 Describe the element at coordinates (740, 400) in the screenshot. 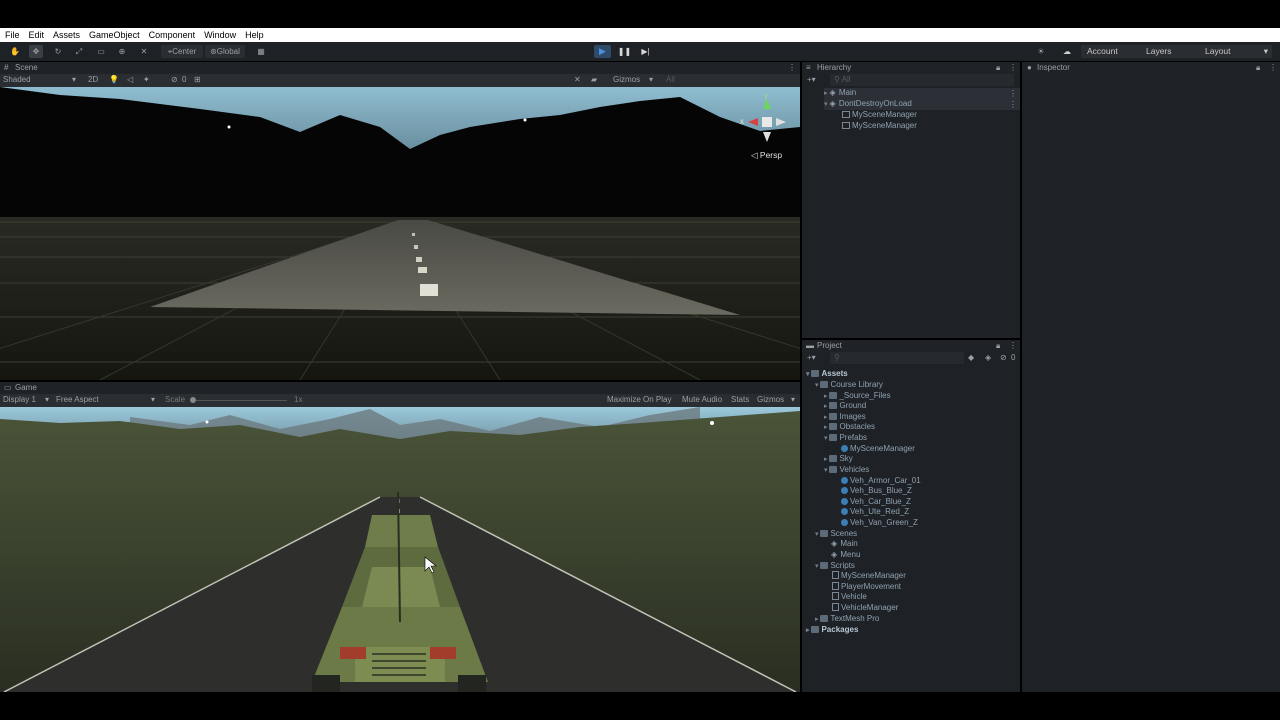

I see `stats-toggle: Stats` at that location.